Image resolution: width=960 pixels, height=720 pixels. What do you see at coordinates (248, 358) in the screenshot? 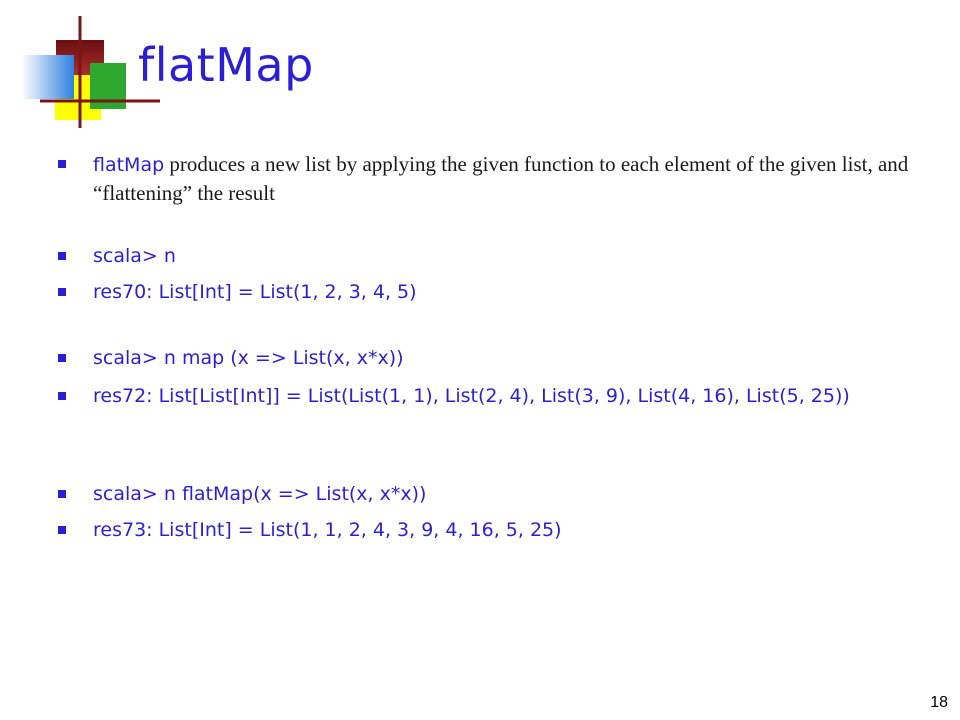
I see `bullet-text: scala> n map (x => List(x, x*x))` at bounding box center [248, 358].